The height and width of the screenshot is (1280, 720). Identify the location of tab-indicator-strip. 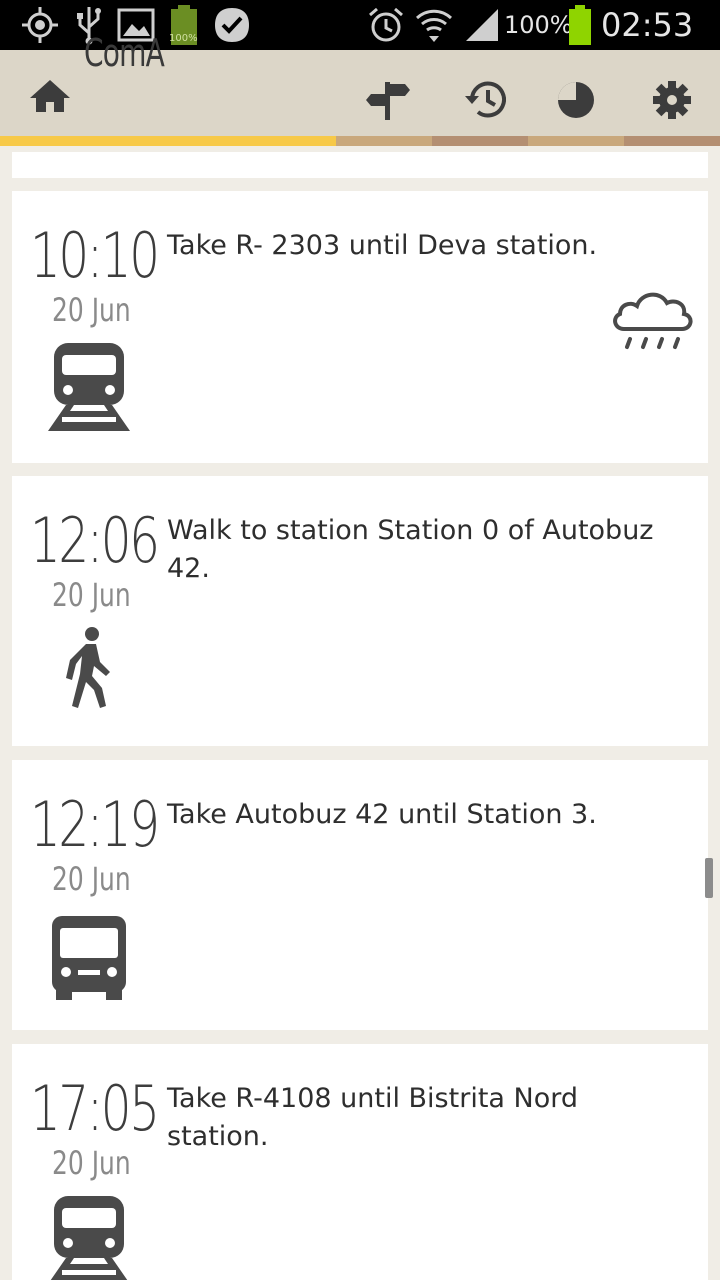
(360, 141).